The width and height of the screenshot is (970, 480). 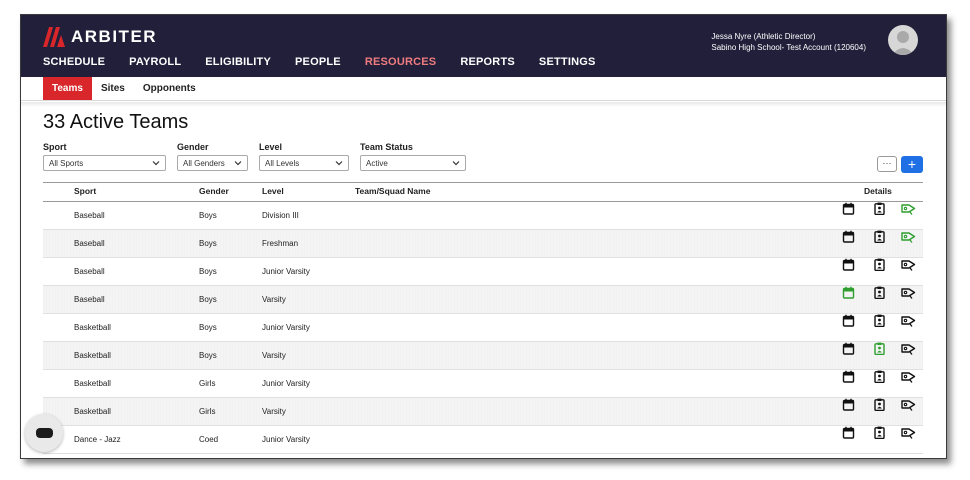 I want to click on table-row: Basketball Girls Junior Varsity, so click(x=483, y=384).